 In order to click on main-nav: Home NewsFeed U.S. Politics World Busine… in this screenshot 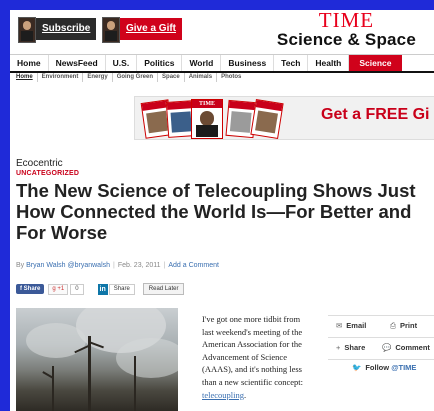, I will do `click(222, 63)`.